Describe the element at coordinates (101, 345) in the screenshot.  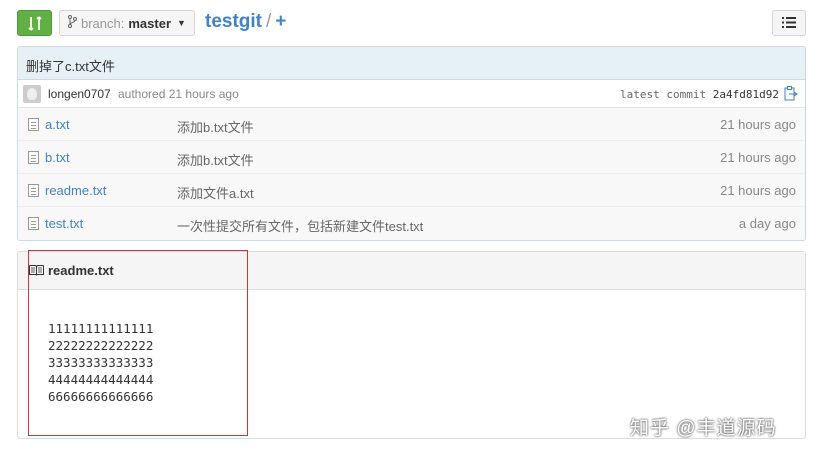
I see `readme-line: 22222222222222` at that location.